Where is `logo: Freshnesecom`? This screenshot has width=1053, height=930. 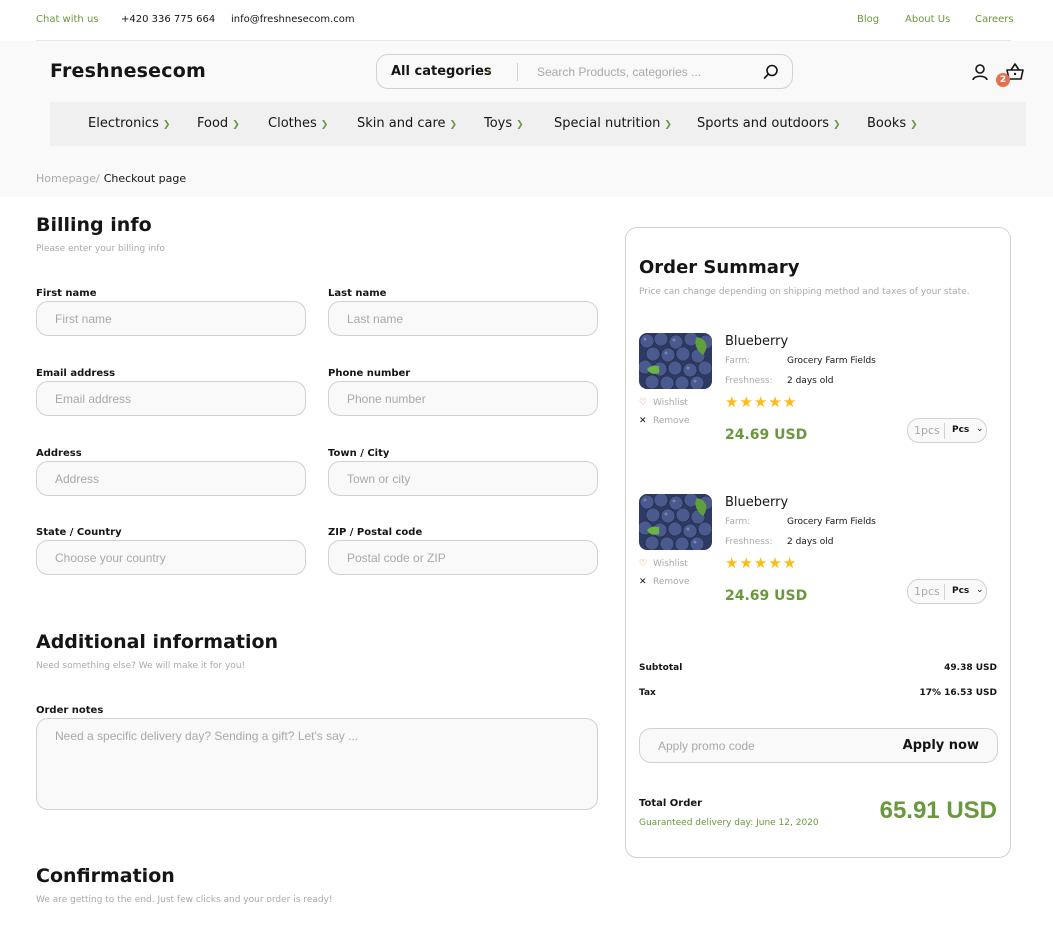 logo: Freshnesecom is located at coordinates (128, 71).